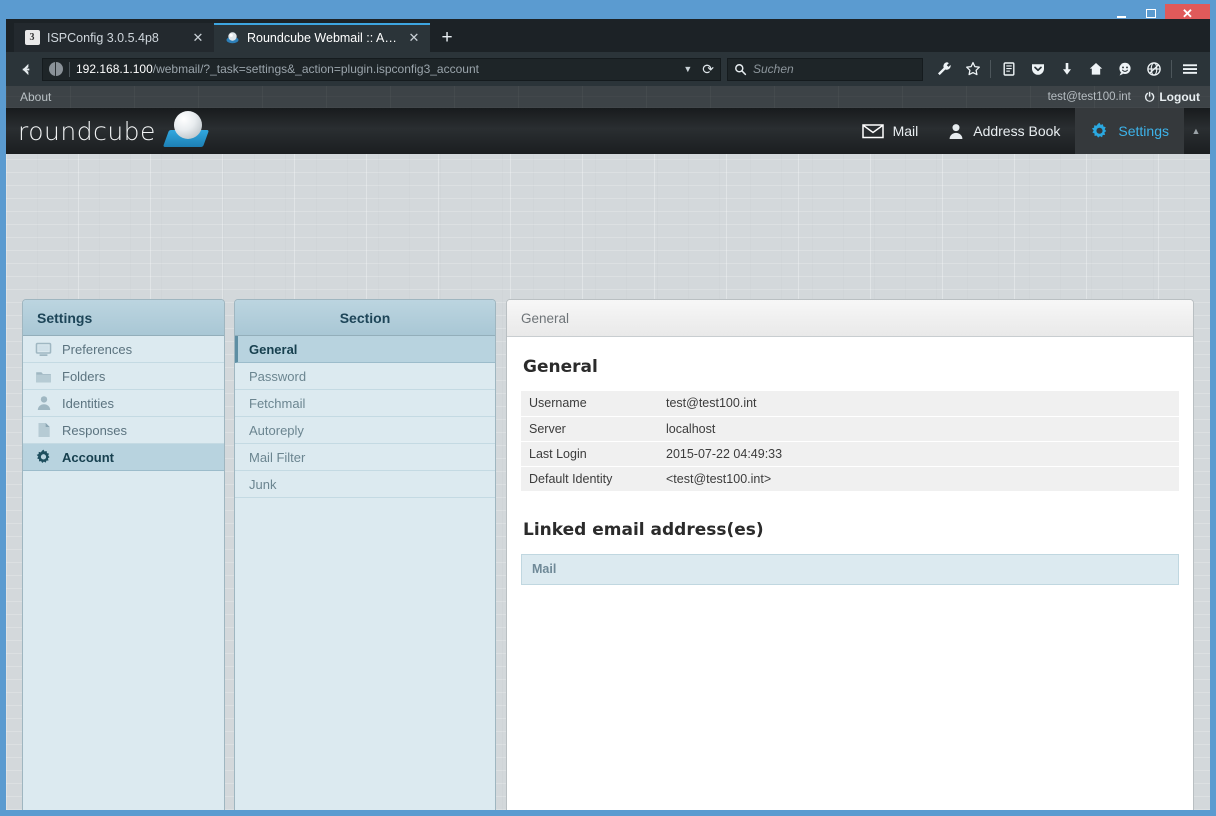 Image resolution: width=1216 pixels, height=816 pixels. Describe the element at coordinates (43, 349) in the screenshot. I see `monitor-icon` at that location.